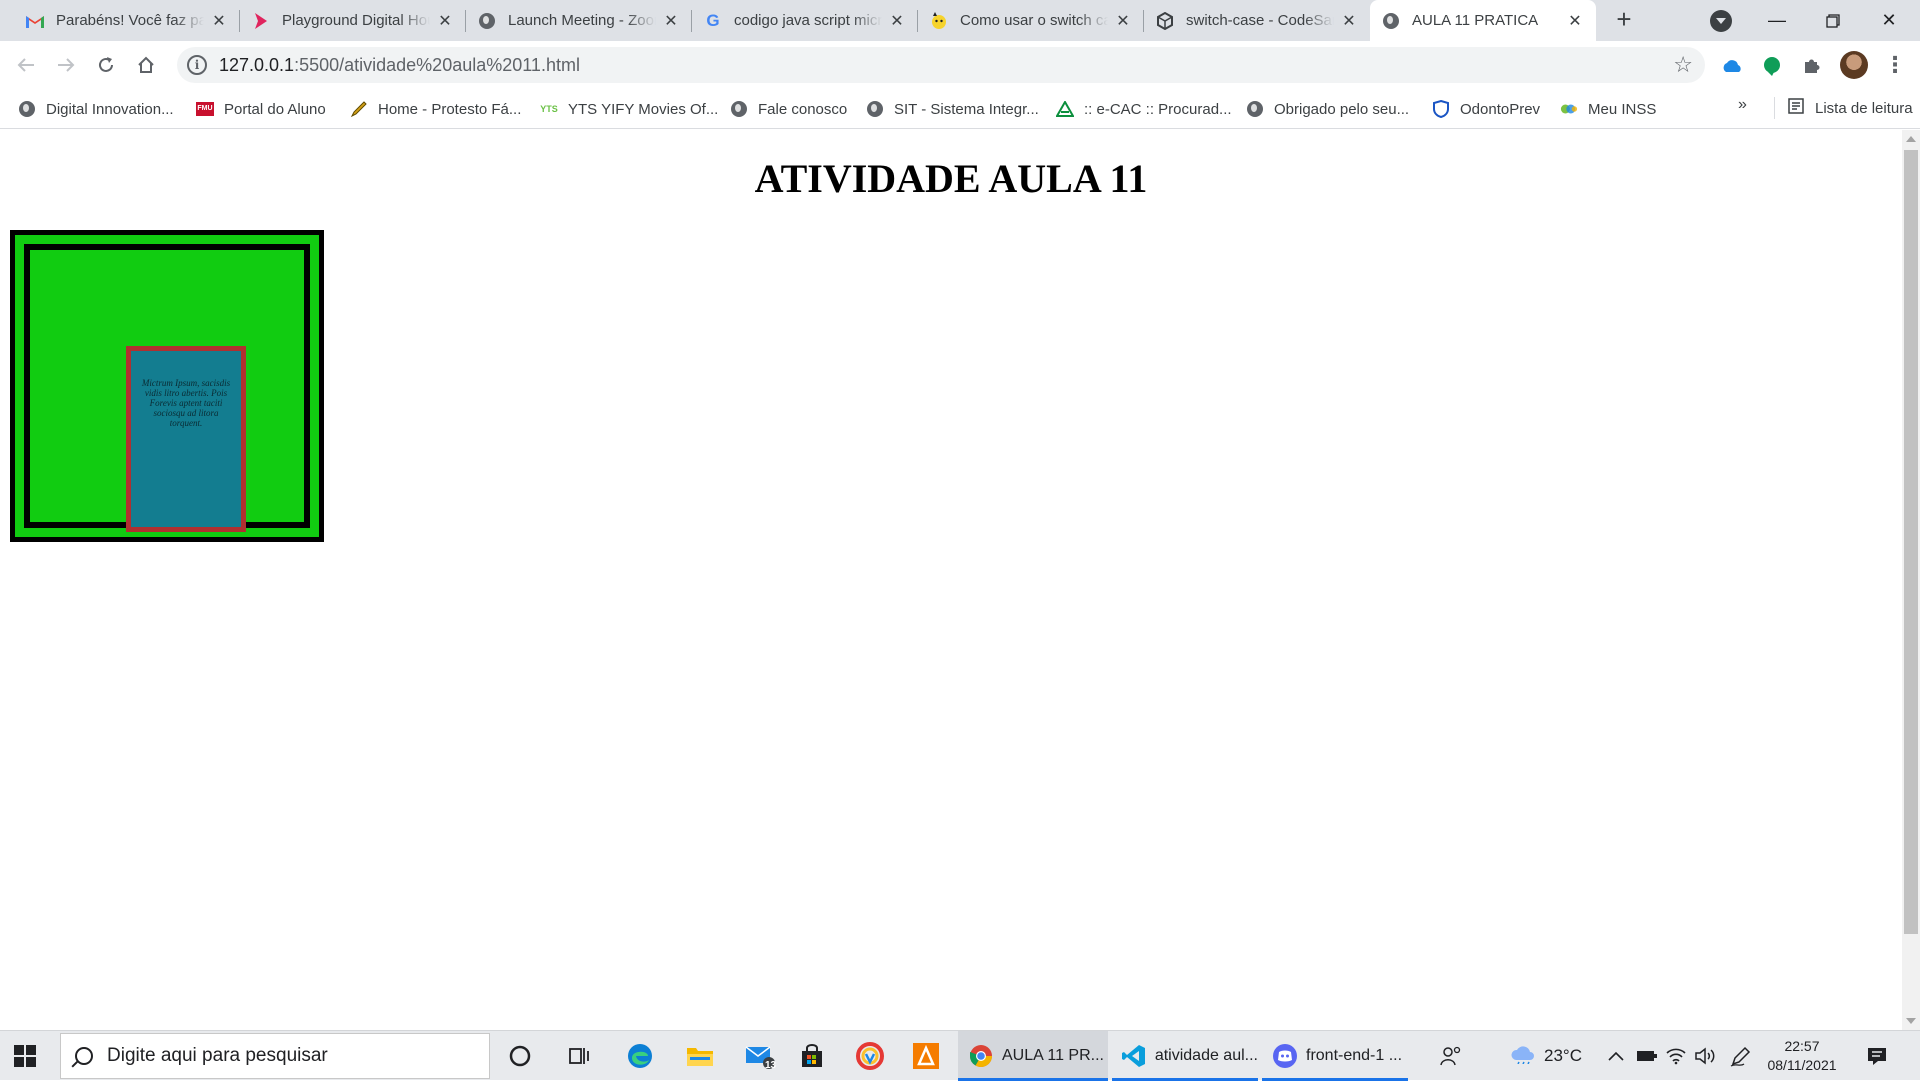 This screenshot has width=1920, height=1081. What do you see at coordinates (700, 1056) in the screenshot?
I see `file-explorer-icon` at bounding box center [700, 1056].